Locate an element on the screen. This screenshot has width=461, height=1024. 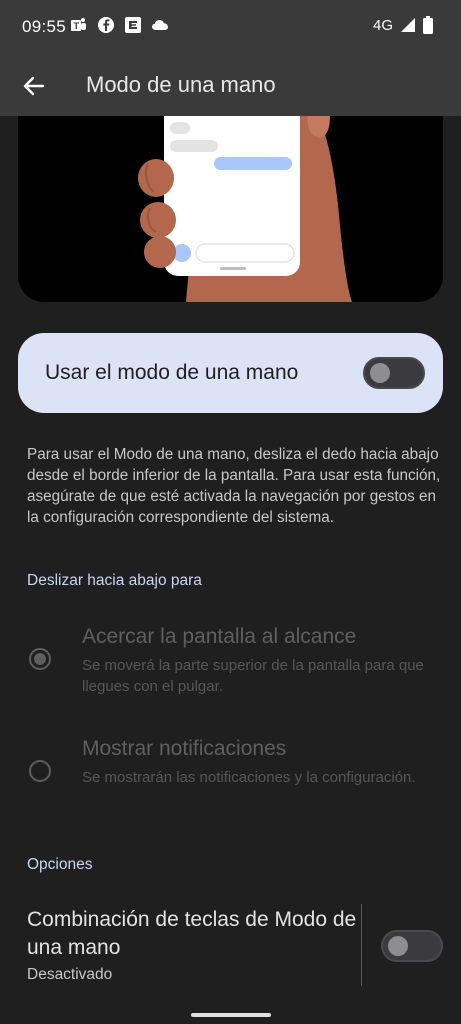
hand-holding-phone-image is located at coordinates (245, 209).